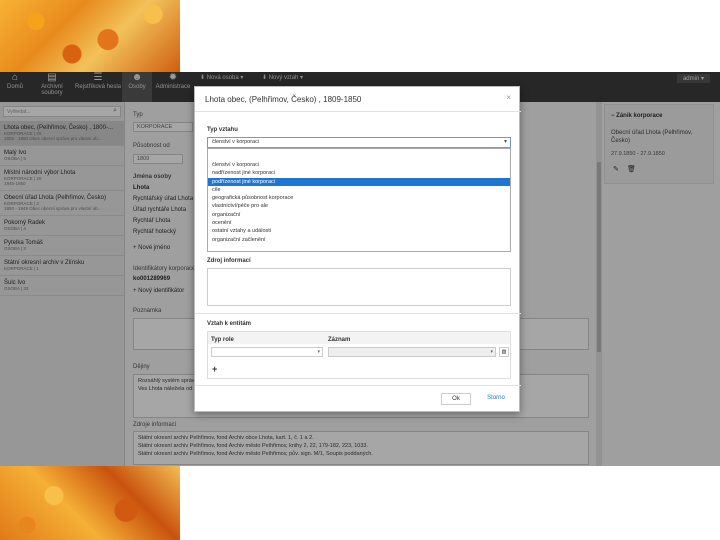 The image size is (720, 540). What do you see at coordinates (359, 173) in the screenshot?
I see `dropdown-option: nadřízenost jiné korporaci` at bounding box center [359, 173].